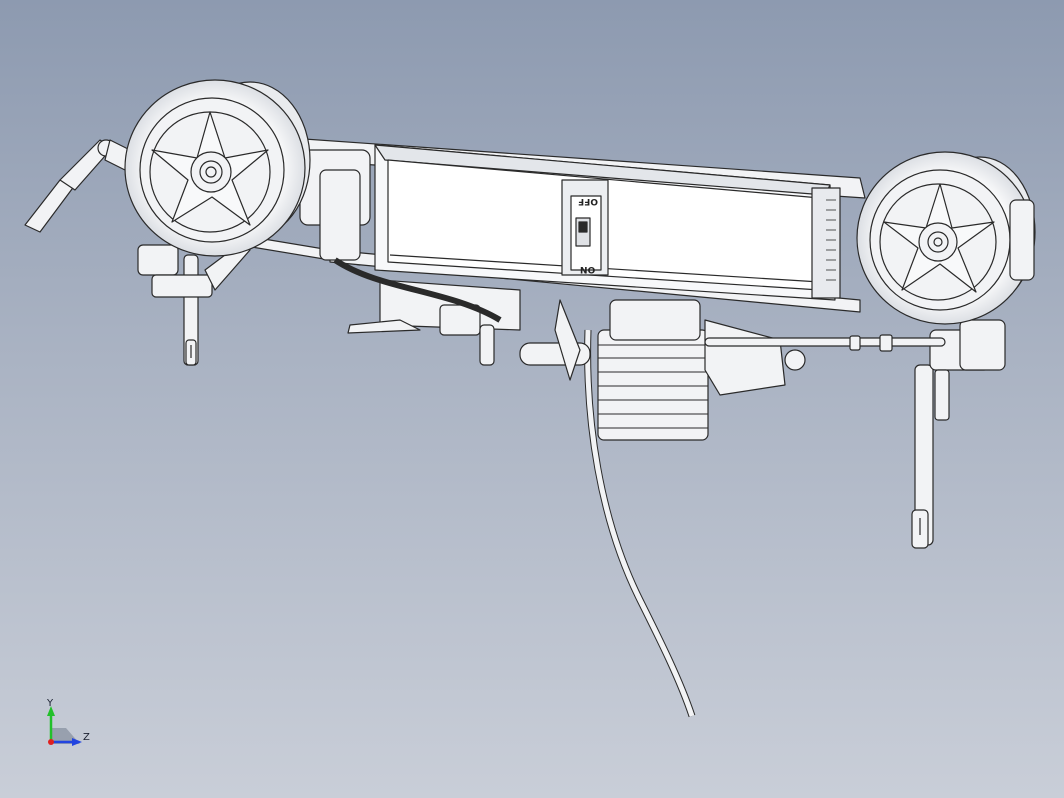  What do you see at coordinates (958, 434) in the screenshot?
I see `right-fork-assembly` at bounding box center [958, 434].